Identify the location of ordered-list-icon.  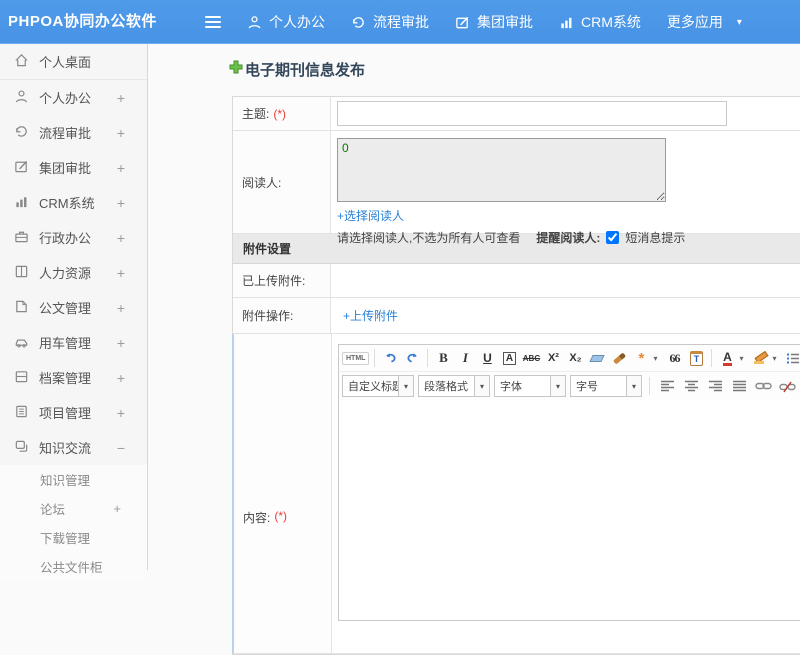
(791, 358).